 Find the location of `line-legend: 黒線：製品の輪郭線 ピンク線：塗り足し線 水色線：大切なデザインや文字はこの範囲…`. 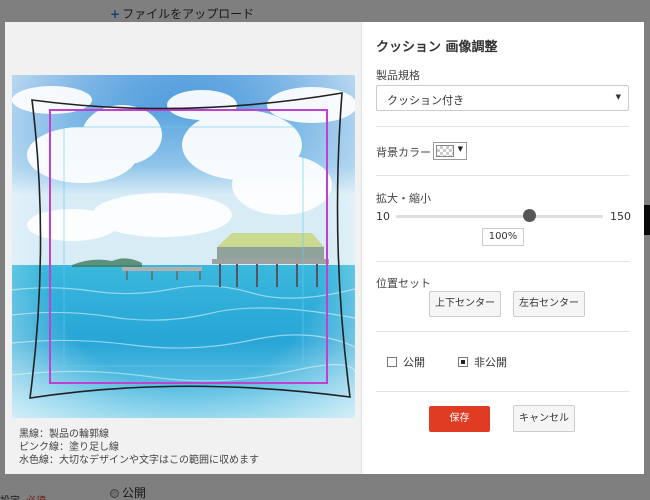

line-legend: 黒線：製品の輪郭線 ピンク線：塗り足し線 水色線：大切なデザインや文字はこの範囲… is located at coordinates (139, 447).